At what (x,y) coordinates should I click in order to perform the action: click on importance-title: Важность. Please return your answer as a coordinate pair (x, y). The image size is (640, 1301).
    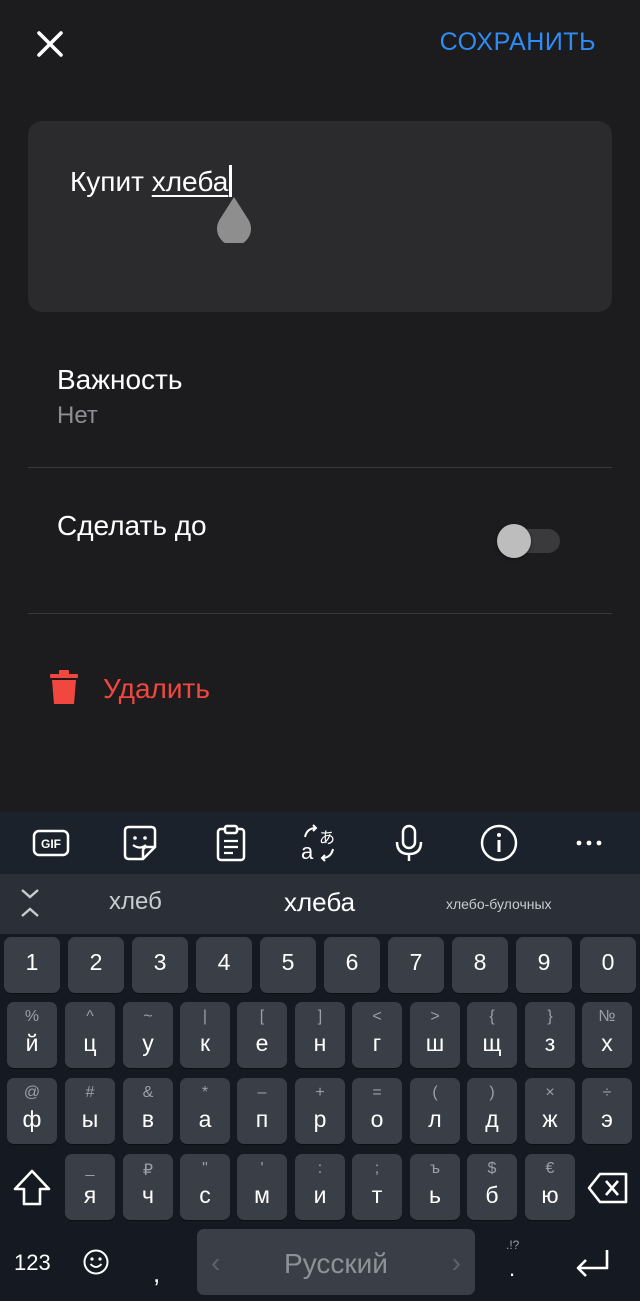
    Looking at the image, I should click on (120, 379).